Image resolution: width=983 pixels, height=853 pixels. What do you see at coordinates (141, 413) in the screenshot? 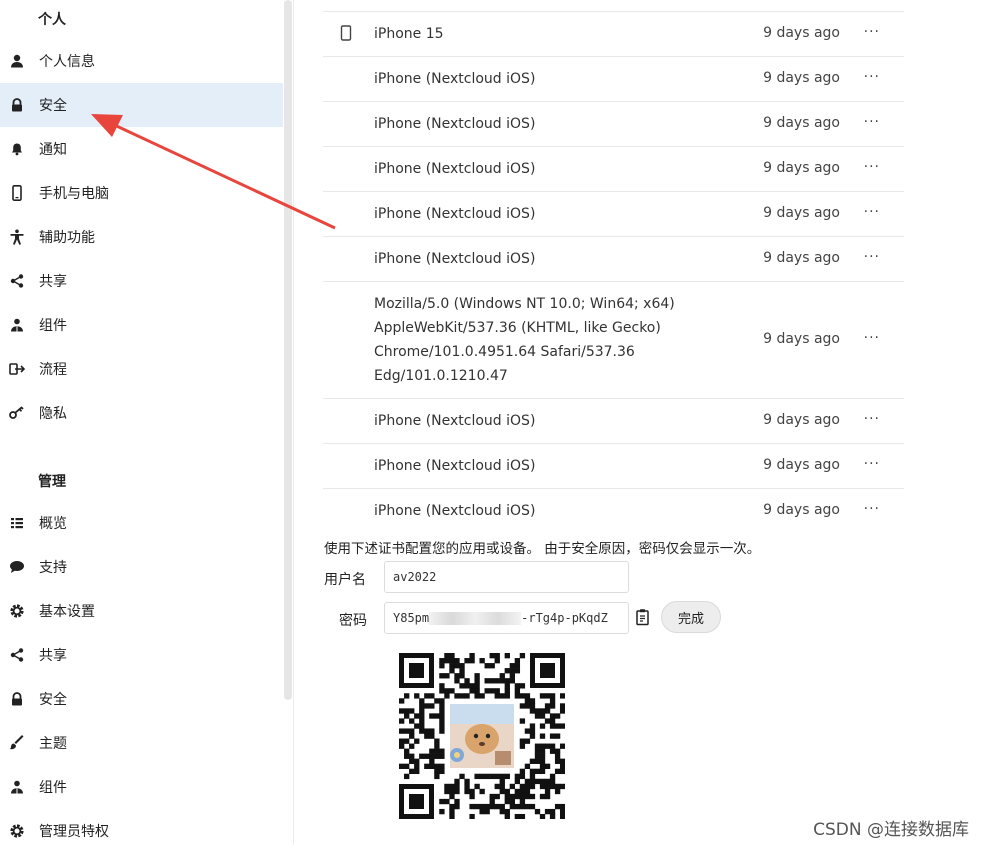
I see `sidebar-item-privacy: 隐私` at bounding box center [141, 413].